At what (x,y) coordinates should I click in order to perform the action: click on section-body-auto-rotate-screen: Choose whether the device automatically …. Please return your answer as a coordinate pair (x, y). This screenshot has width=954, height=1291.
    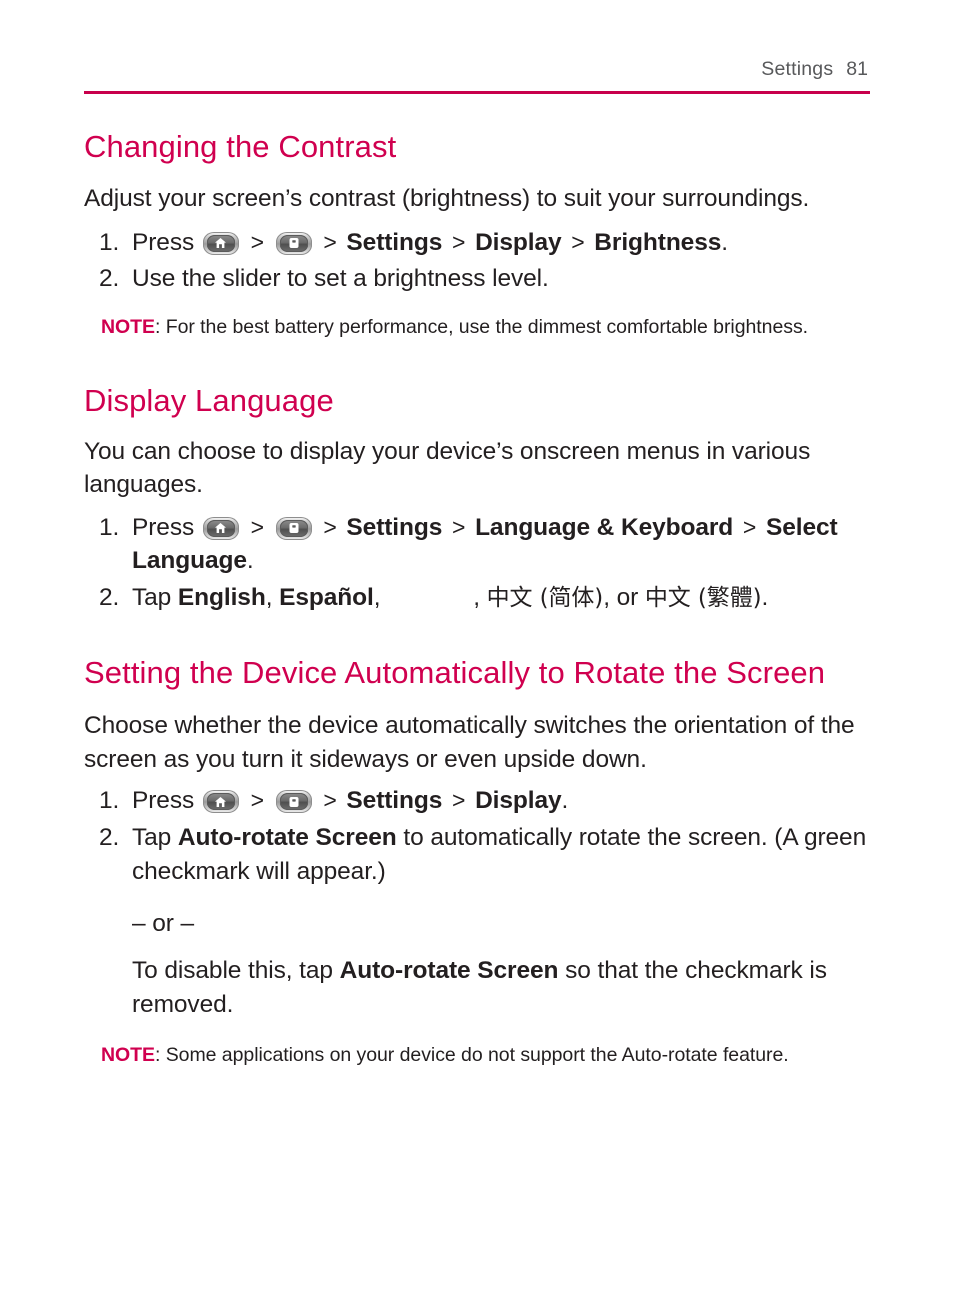
    Looking at the image, I should click on (469, 742).